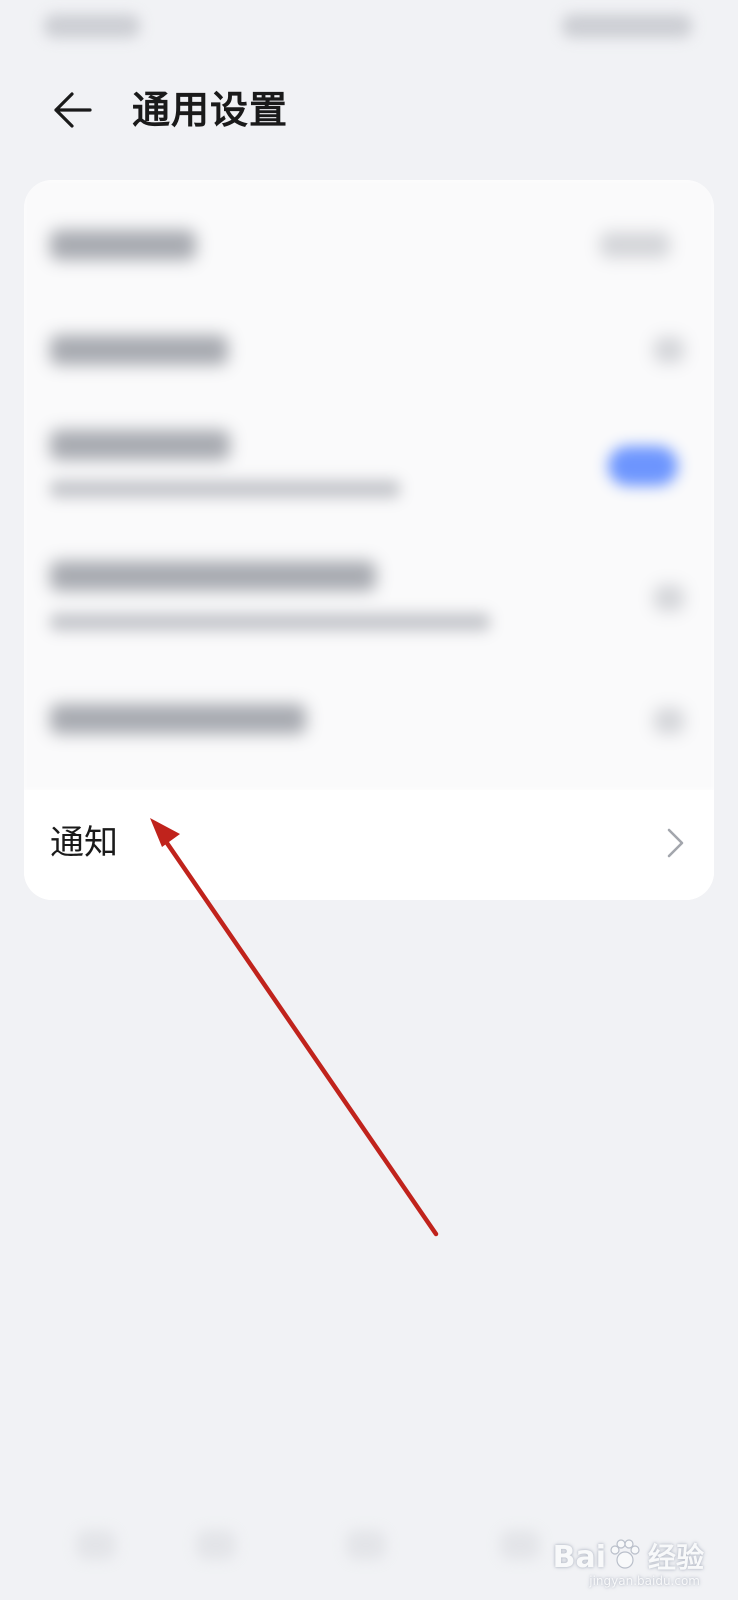 The width and height of the screenshot is (738, 1600). I want to click on status-bar, so click(369, 30).